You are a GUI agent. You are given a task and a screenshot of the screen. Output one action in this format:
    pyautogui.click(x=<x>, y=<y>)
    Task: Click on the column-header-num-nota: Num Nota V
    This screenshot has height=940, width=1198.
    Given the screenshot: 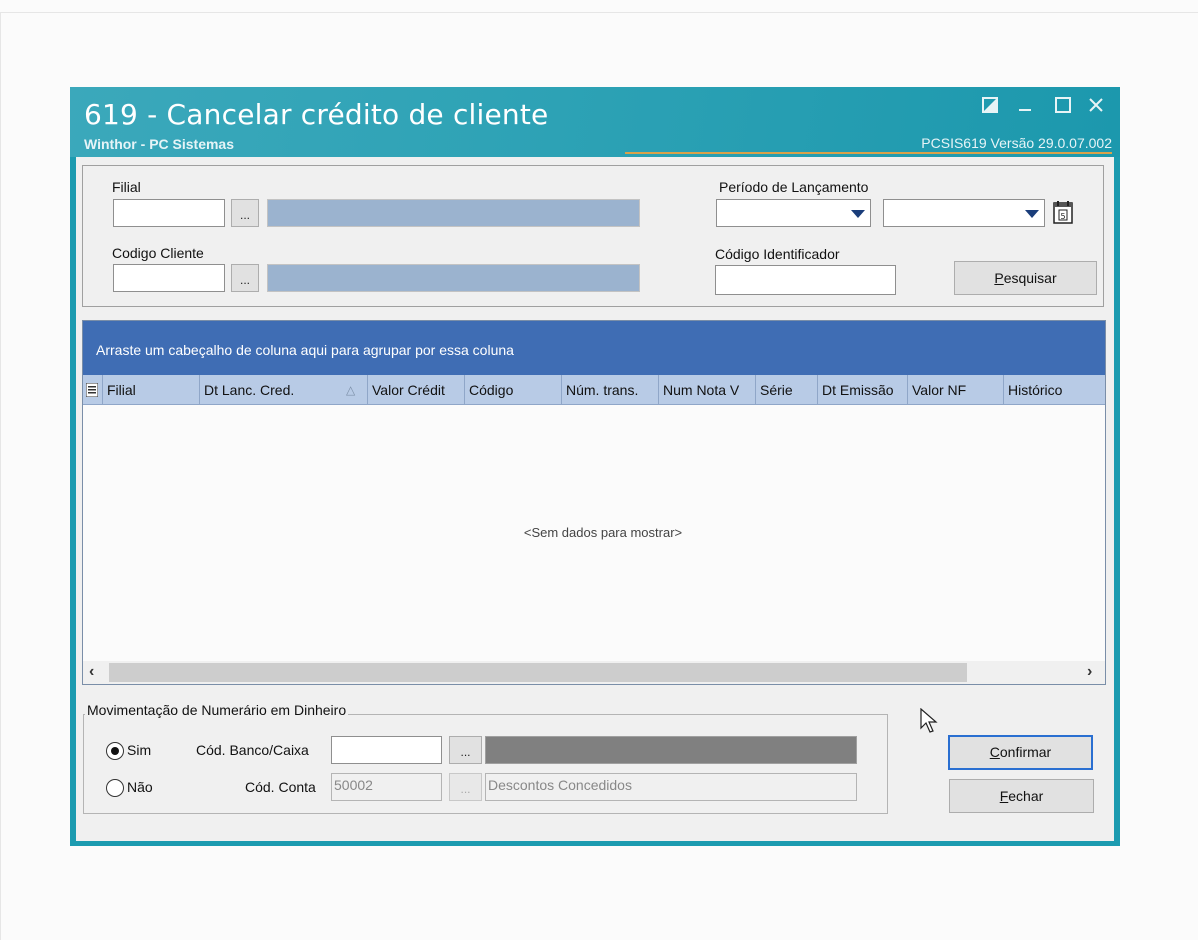 What is the action you would take?
    pyautogui.click(x=707, y=389)
    